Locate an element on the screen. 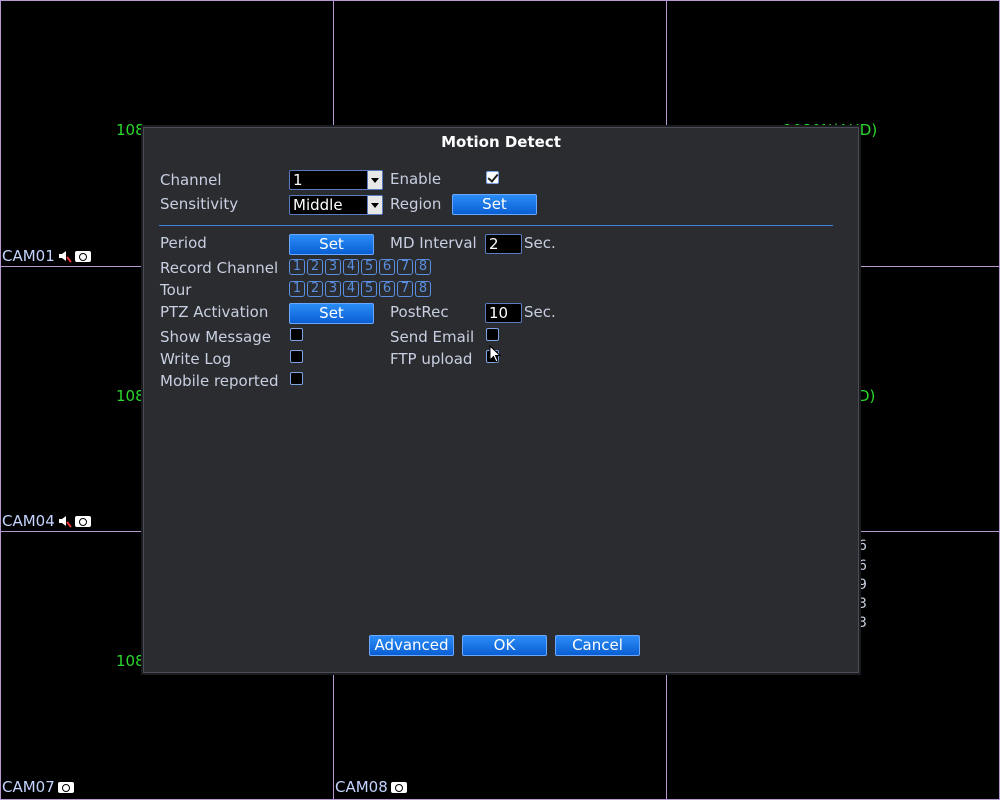 The image size is (1000, 800). enable-checkbox is located at coordinates (492, 177).